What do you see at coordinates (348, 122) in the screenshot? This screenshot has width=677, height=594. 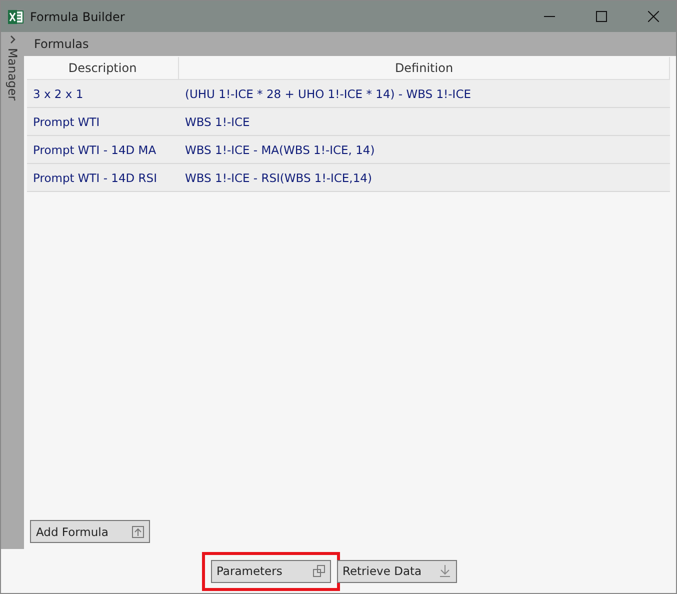 I see `table-row: Prompt WTI WBS 1!-ICE` at bounding box center [348, 122].